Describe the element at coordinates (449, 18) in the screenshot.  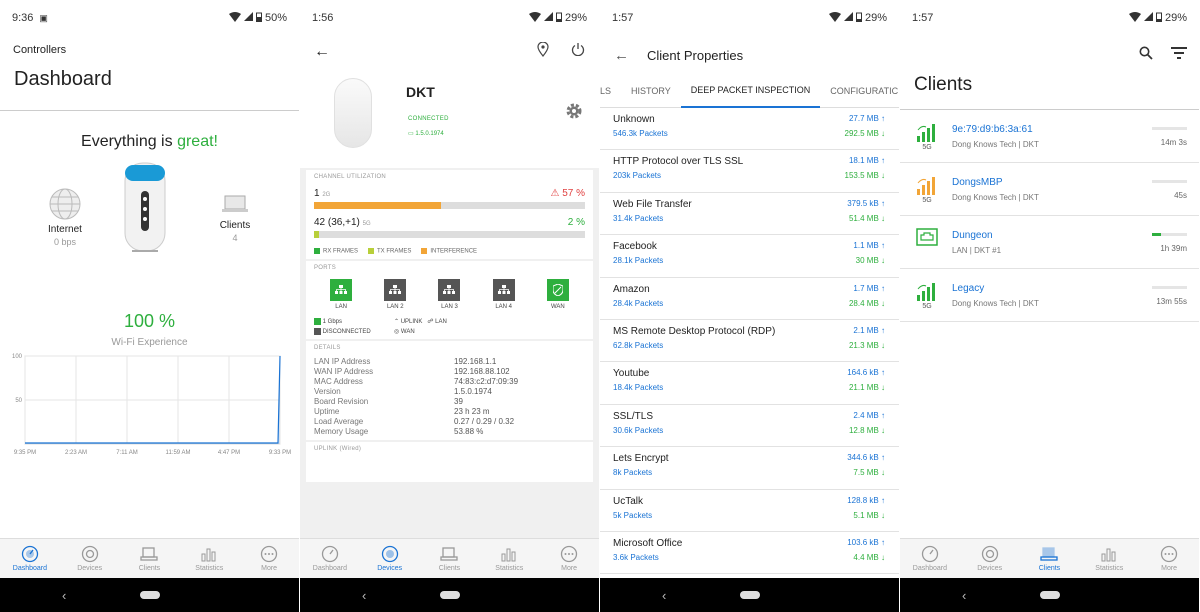
I see `status-bar: 1:56 29%` at that location.